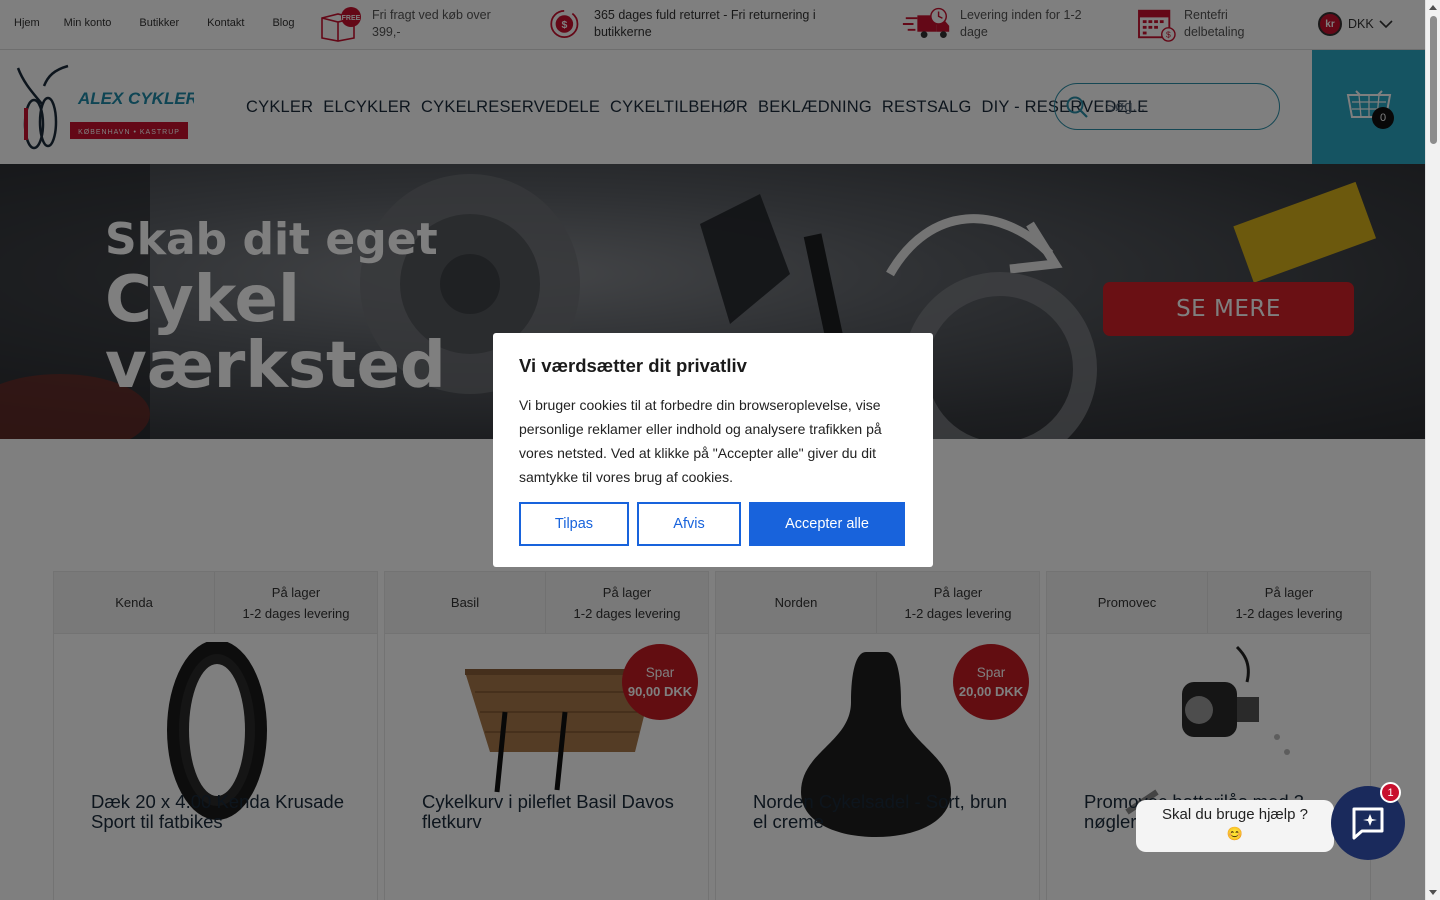 This screenshot has width=1440, height=900. Describe the element at coordinates (1368, 823) in the screenshot. I see `chat-icon` at that location.